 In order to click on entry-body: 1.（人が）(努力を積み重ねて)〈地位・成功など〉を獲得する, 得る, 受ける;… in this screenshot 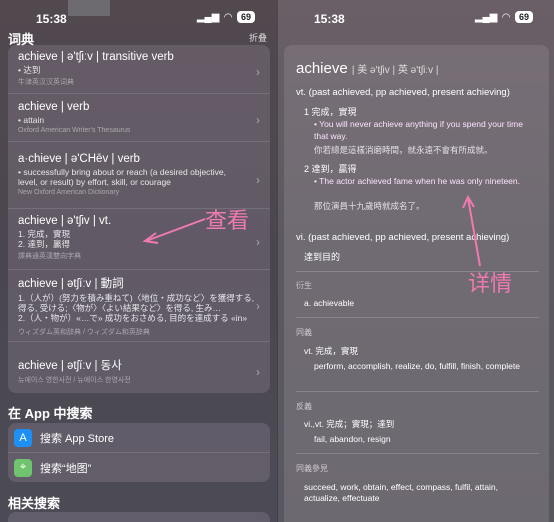, I will do `click(136, 308)`.